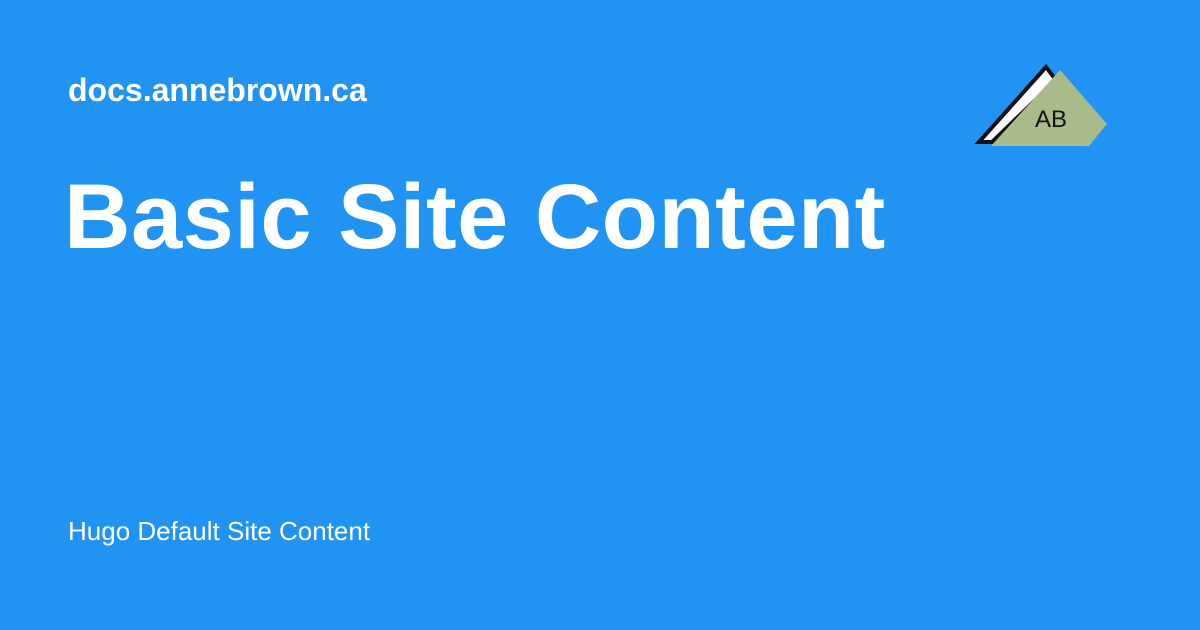  I want to click on ab-logo-icon: AB, so click(1040, 104).